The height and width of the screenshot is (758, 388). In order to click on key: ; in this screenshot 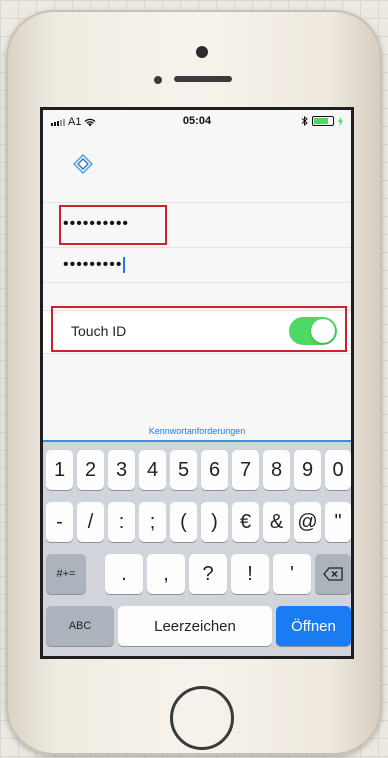, I will do `click(152, 522)`.